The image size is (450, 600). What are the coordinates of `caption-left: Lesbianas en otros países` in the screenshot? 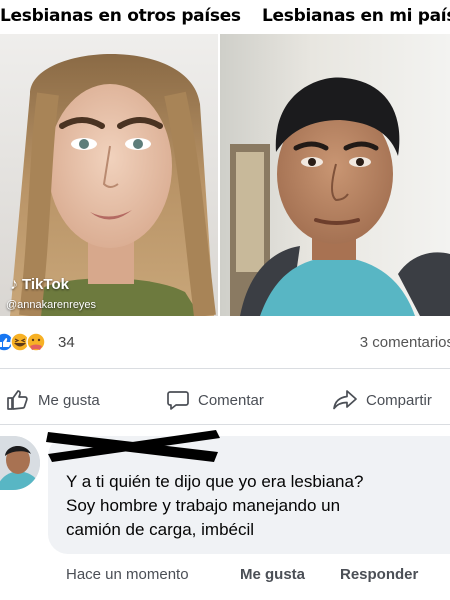 It's located at (120, 16).